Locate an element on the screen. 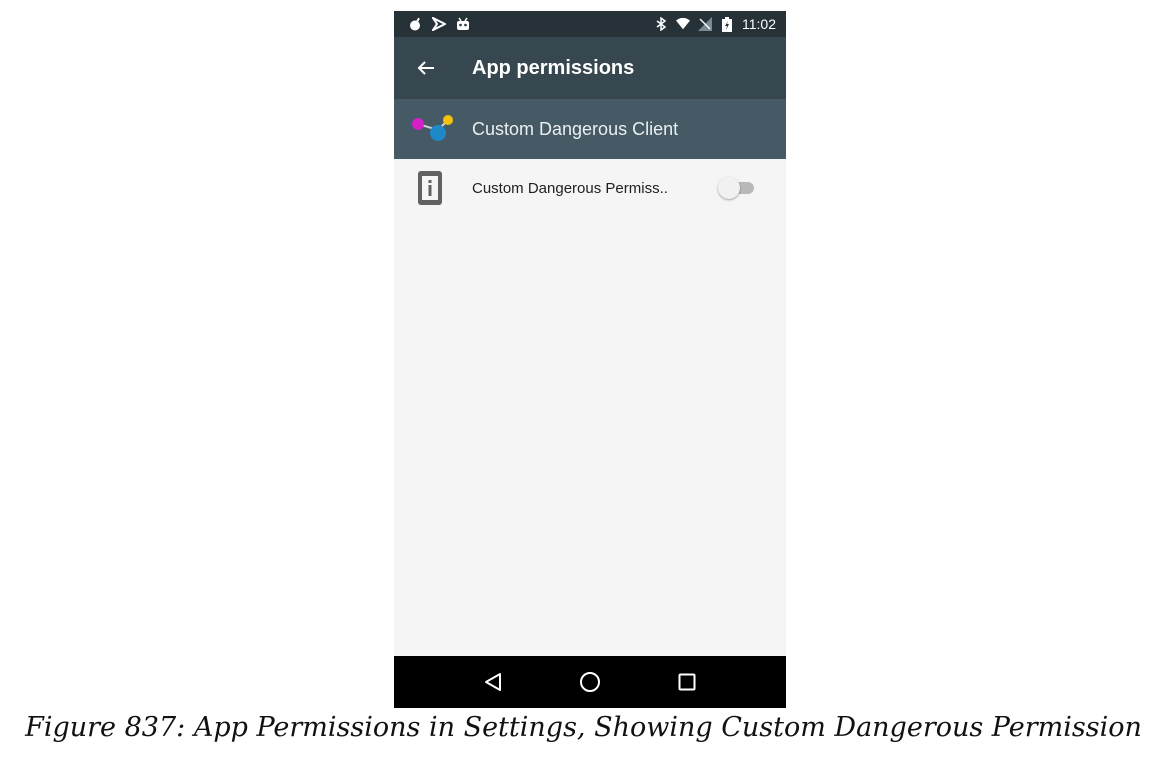 This screenshot has width=1167, height=759. play-store-icon is located at coordinates (439, 24).